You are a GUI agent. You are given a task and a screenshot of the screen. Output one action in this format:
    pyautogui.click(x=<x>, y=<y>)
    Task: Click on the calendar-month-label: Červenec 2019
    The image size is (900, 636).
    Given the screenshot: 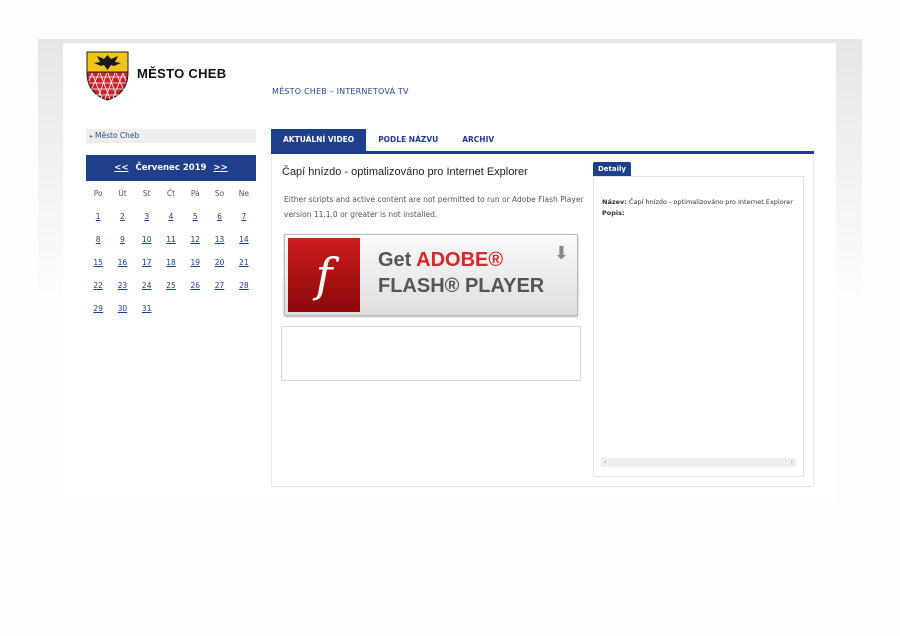 What is the action you would take?
    pyautogui.click(x=171, y=168)
    